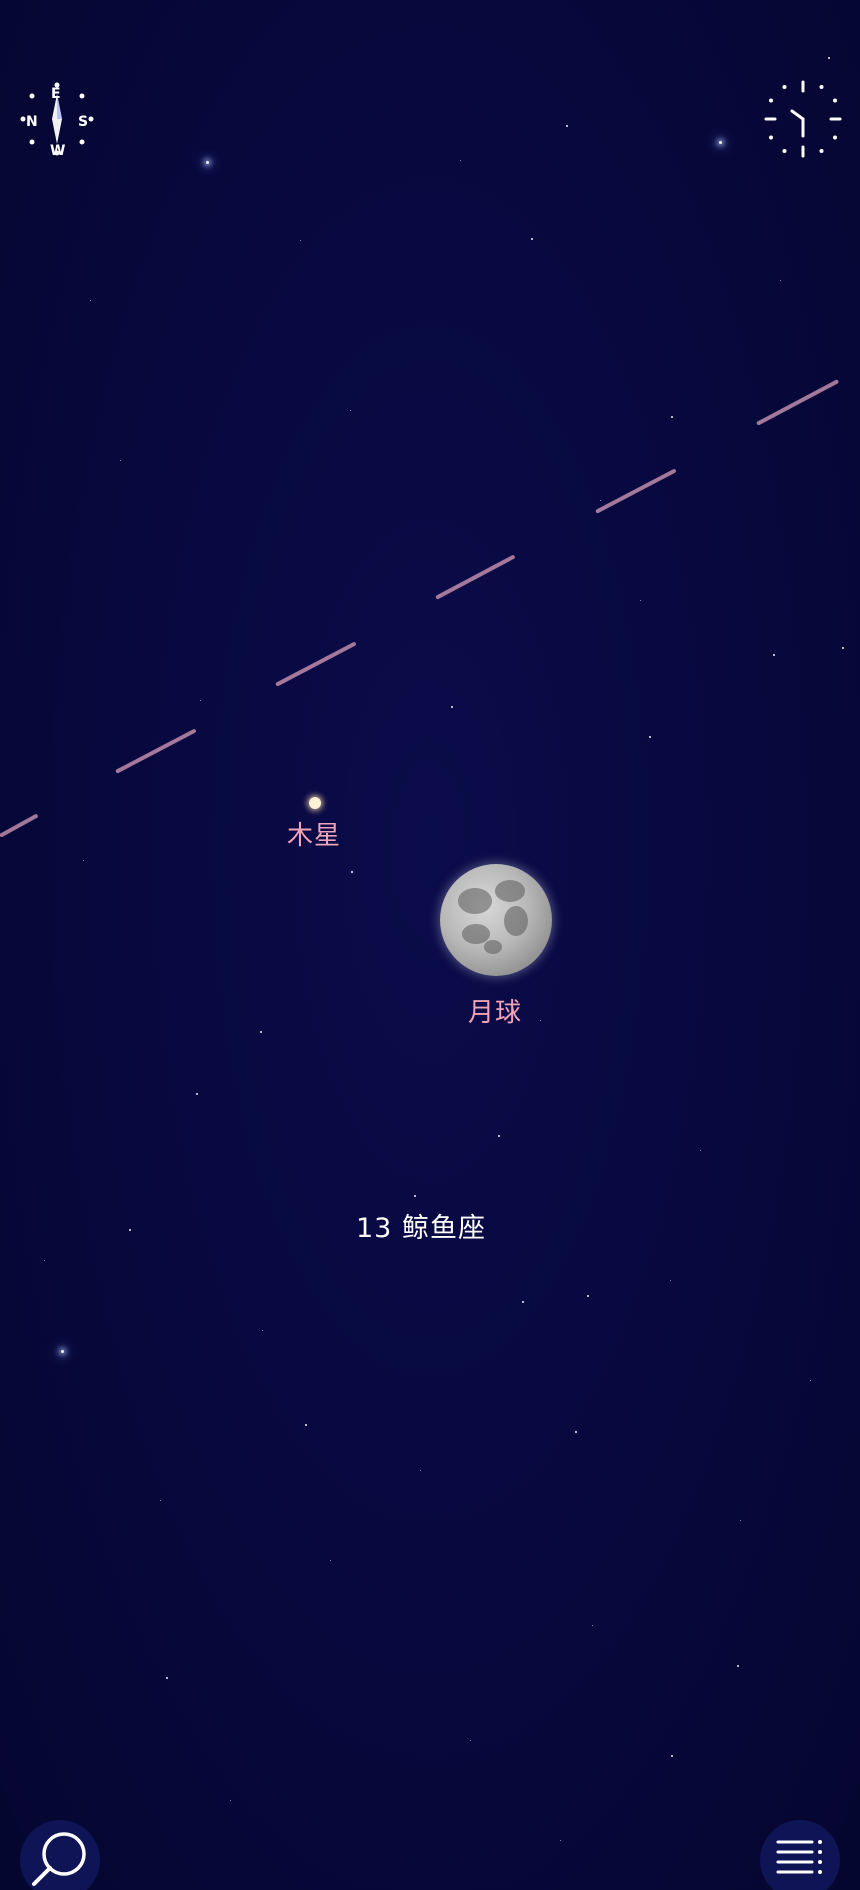 The image size is (860, 1890). I want to click on search-icon, so click(59, 1859).